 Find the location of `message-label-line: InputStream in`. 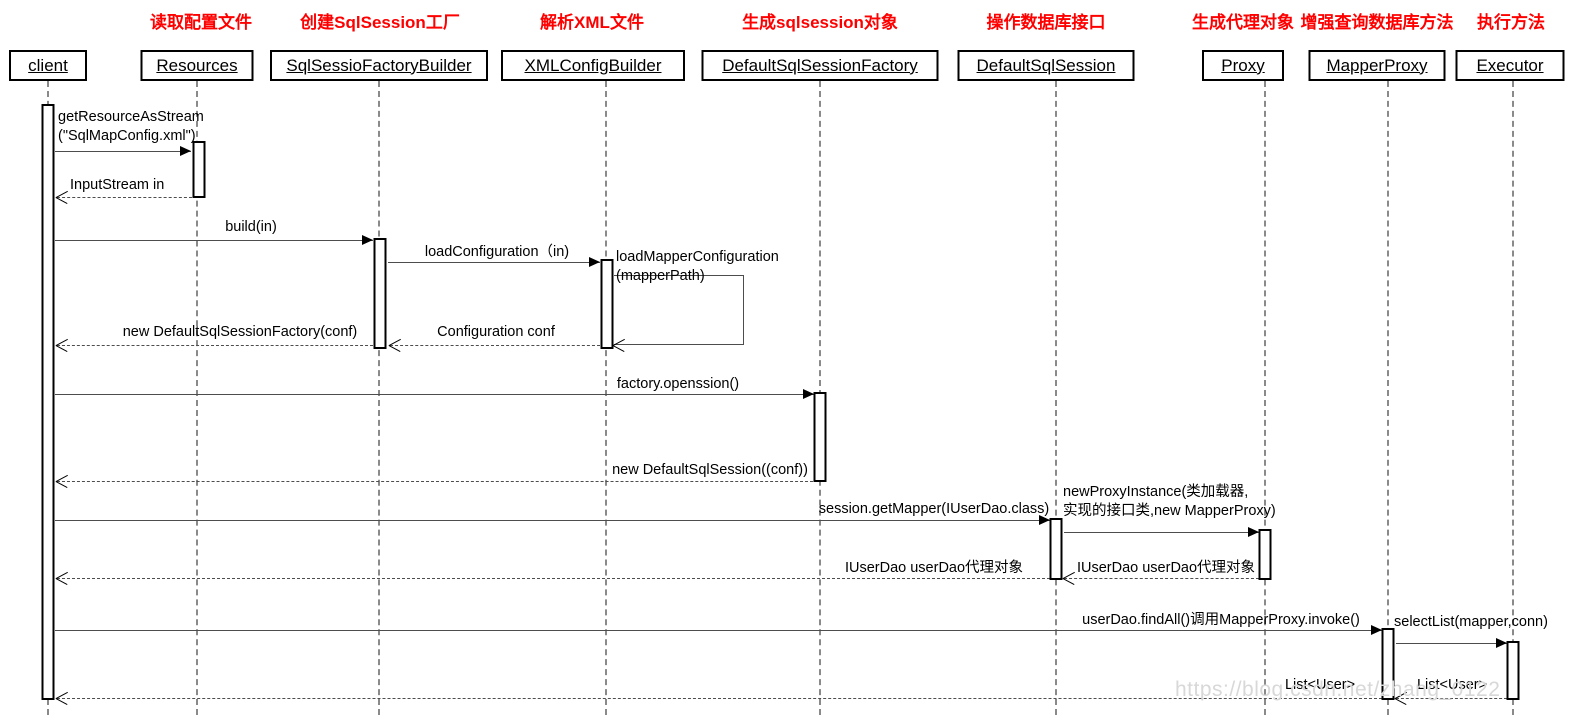

message-label-line: InputStream in is located at coordinates (117, 185).